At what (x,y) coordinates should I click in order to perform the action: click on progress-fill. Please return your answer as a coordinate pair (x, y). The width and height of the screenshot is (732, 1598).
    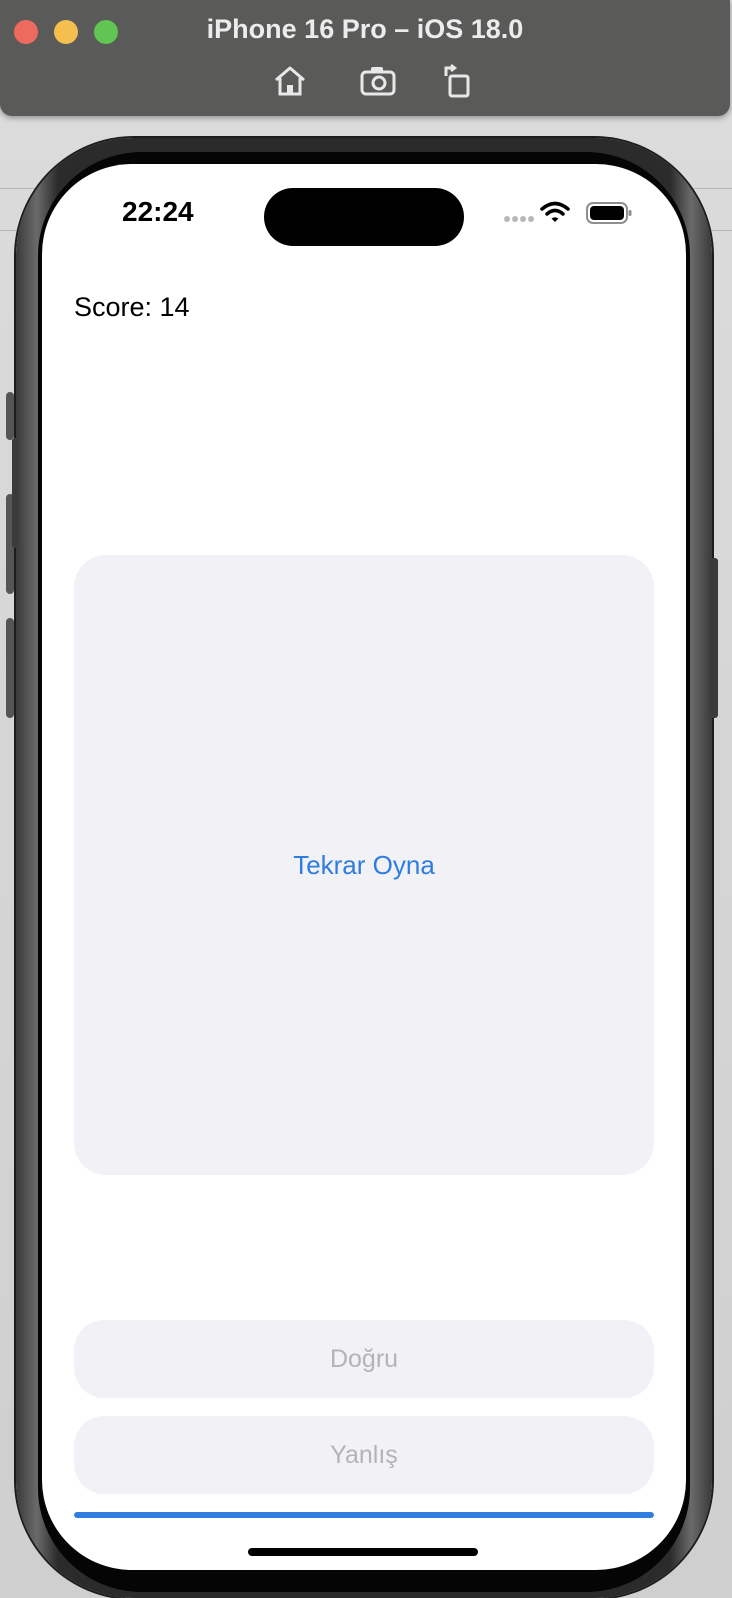
    Looking at the image, I should click on (364, 1515).